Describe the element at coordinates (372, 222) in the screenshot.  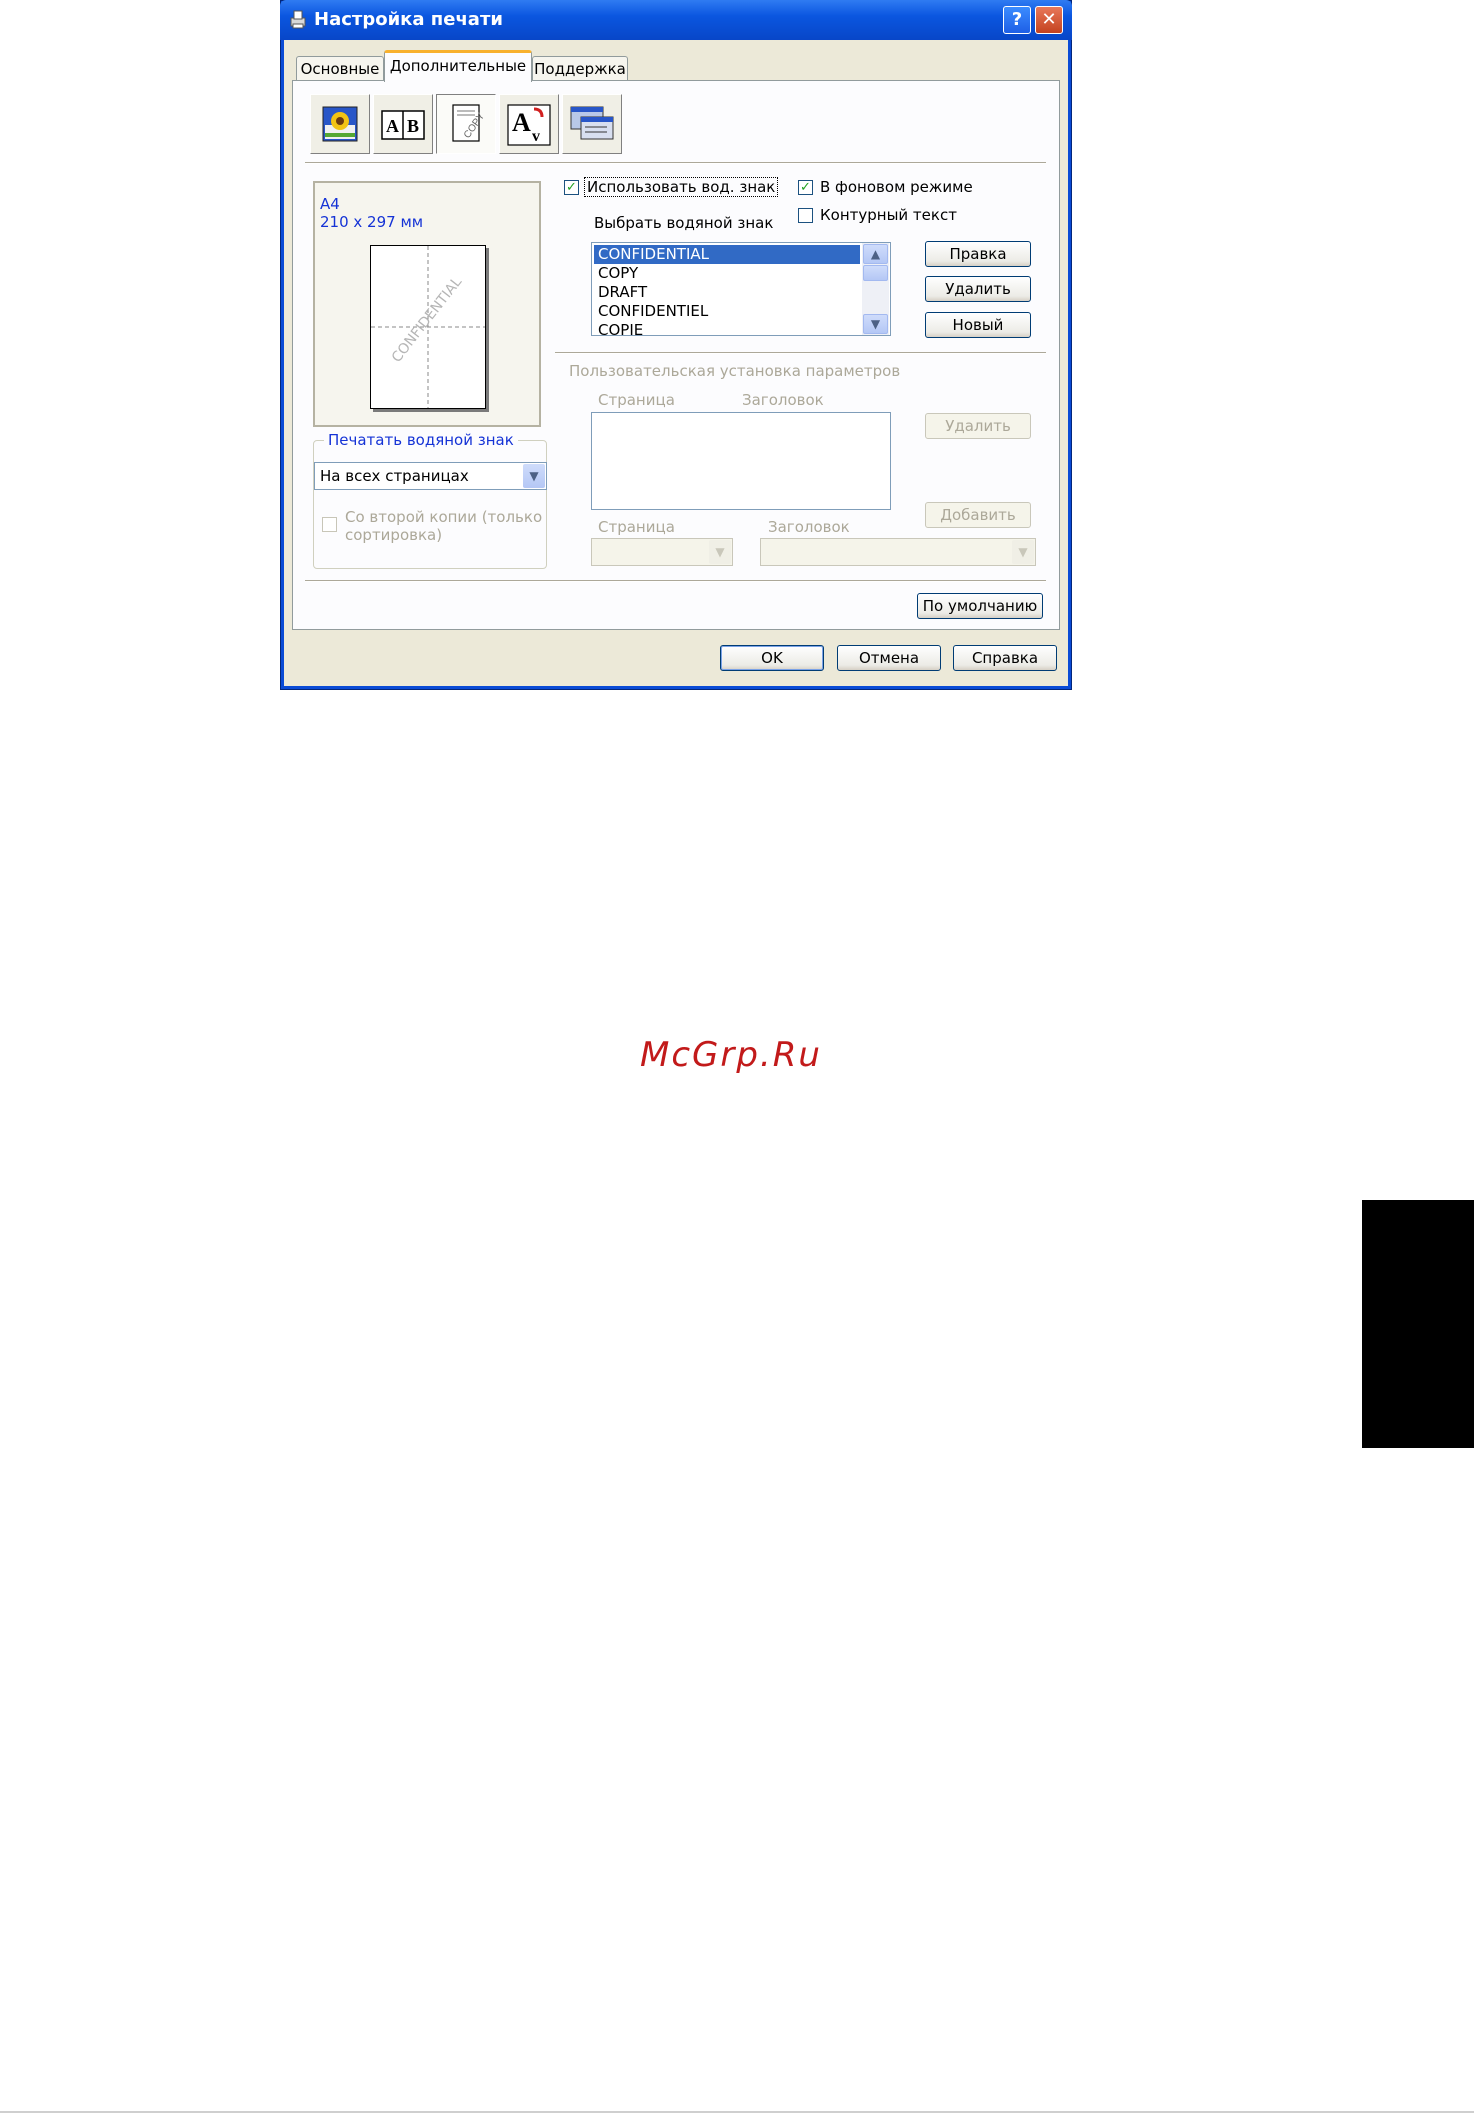
I see `paper-size: 210 x 297 мм` at that location.